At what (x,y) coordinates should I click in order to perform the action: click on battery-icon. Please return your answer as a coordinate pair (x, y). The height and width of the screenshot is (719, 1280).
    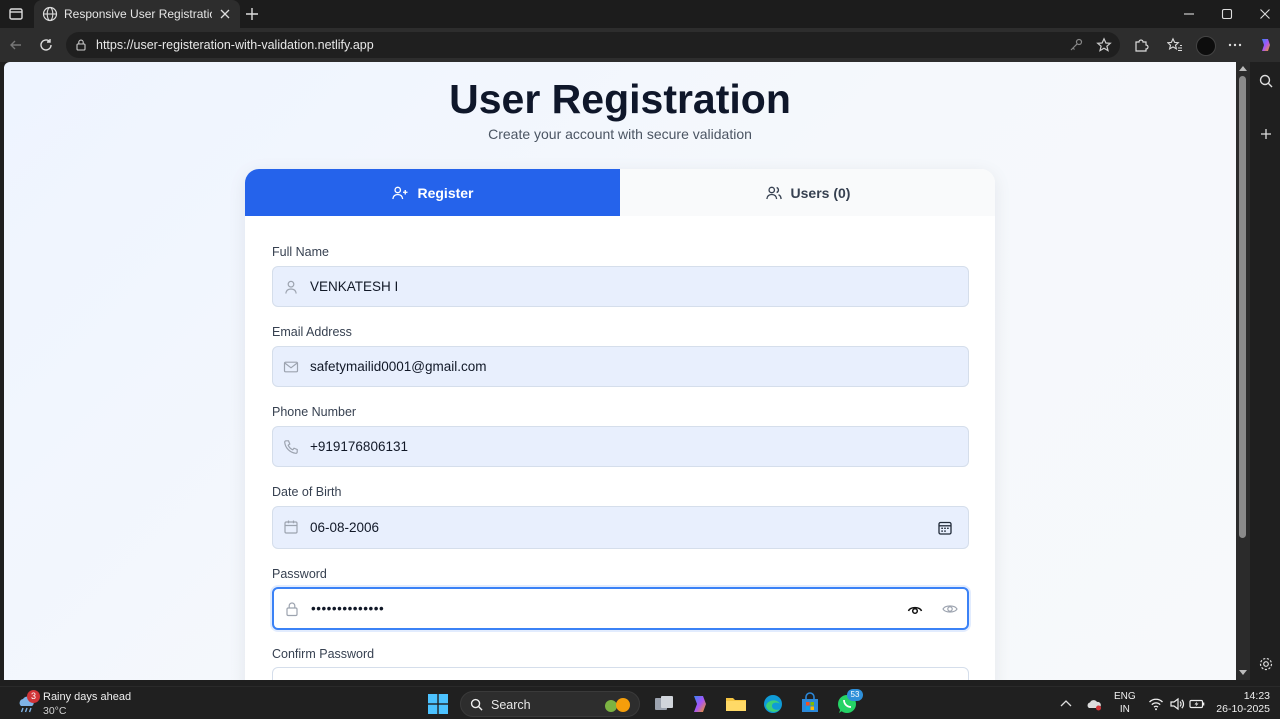
    Looking at the image, I should click on (1197, 704).